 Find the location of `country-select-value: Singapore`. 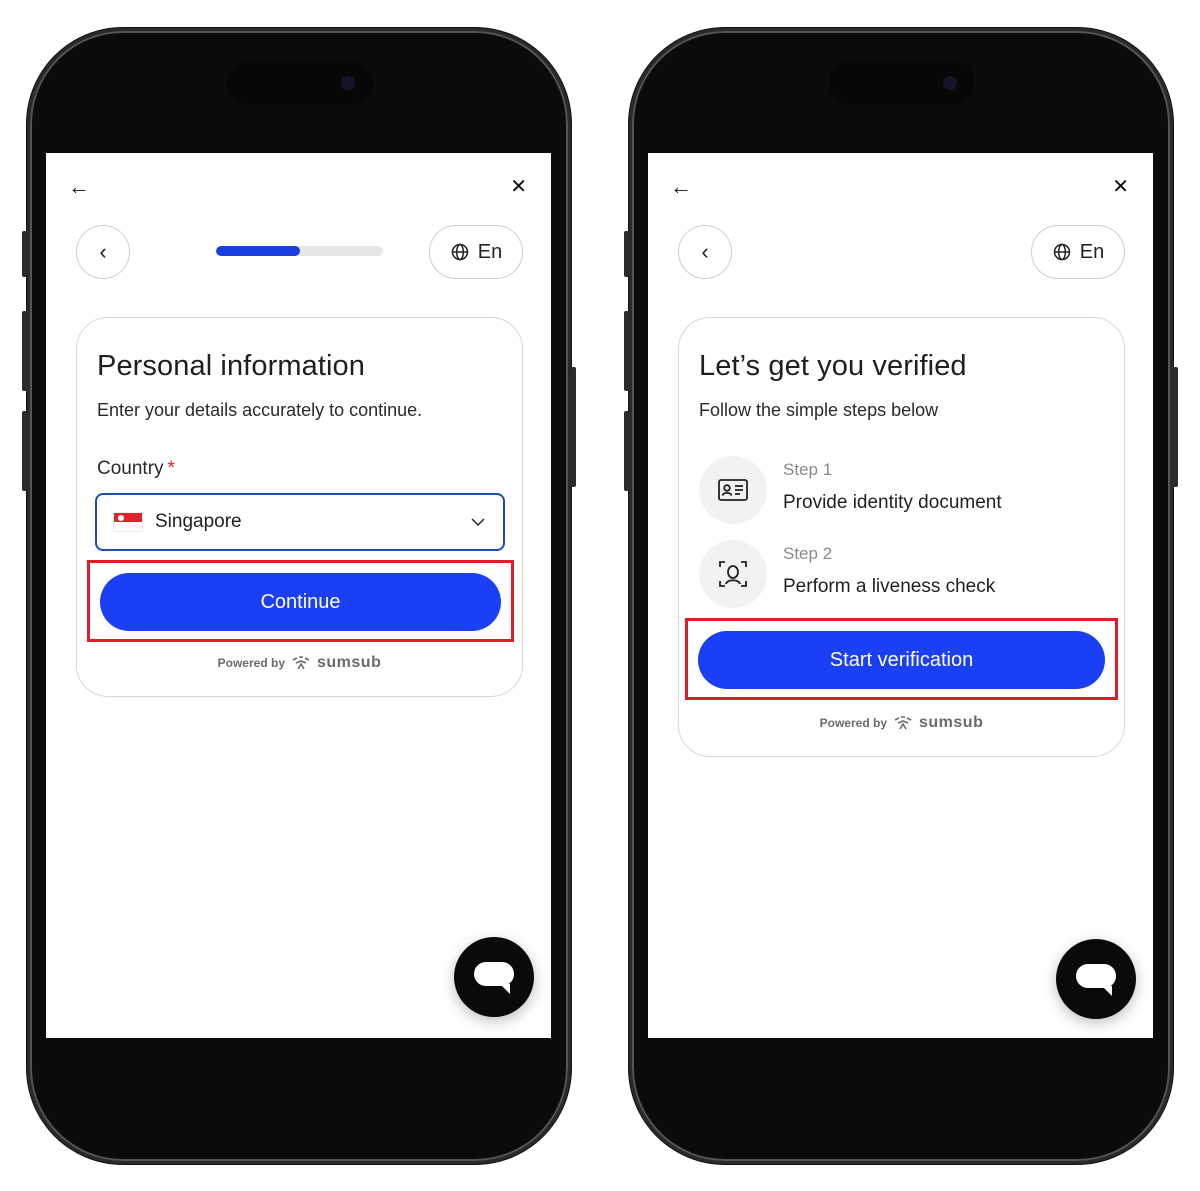

country-select-value: Singapore is located at coordinates (198, 521).